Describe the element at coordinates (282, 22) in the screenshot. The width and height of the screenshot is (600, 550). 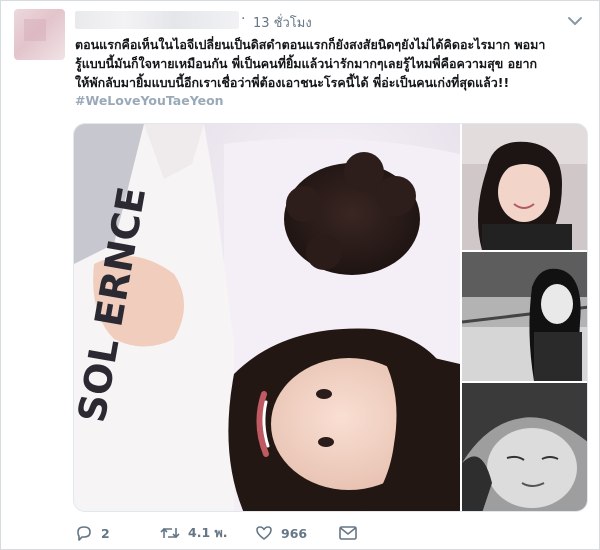
I see `tweet-timestamp: 13 ชั่วโมง` at that location.